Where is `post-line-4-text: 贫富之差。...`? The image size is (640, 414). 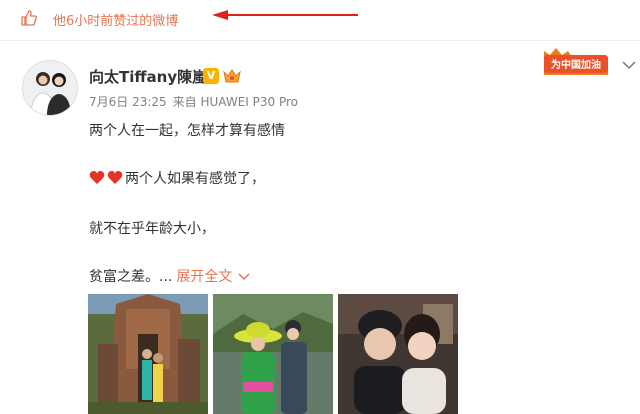 post-line-4-text: 贫富之差。... is located at coordinates (131, 277).